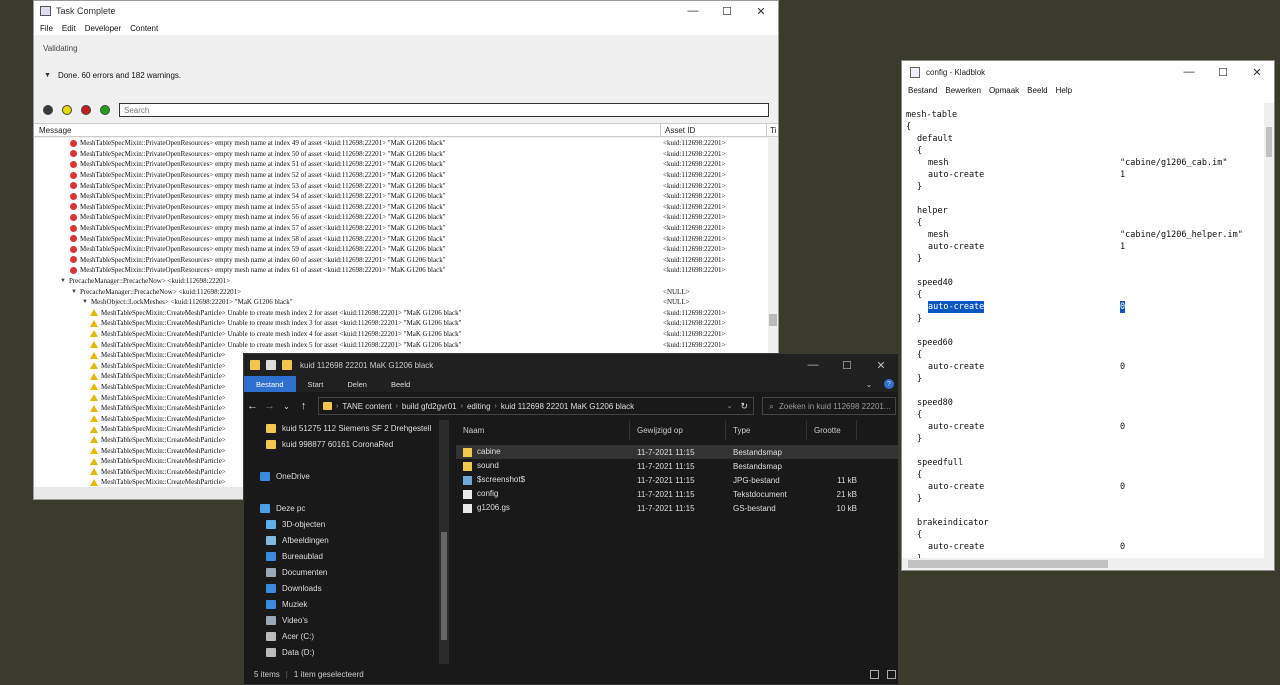 The width and height of the screenshot is (1280, 685). I want to click on filter-errors-dot-icon, so click(86, 110).